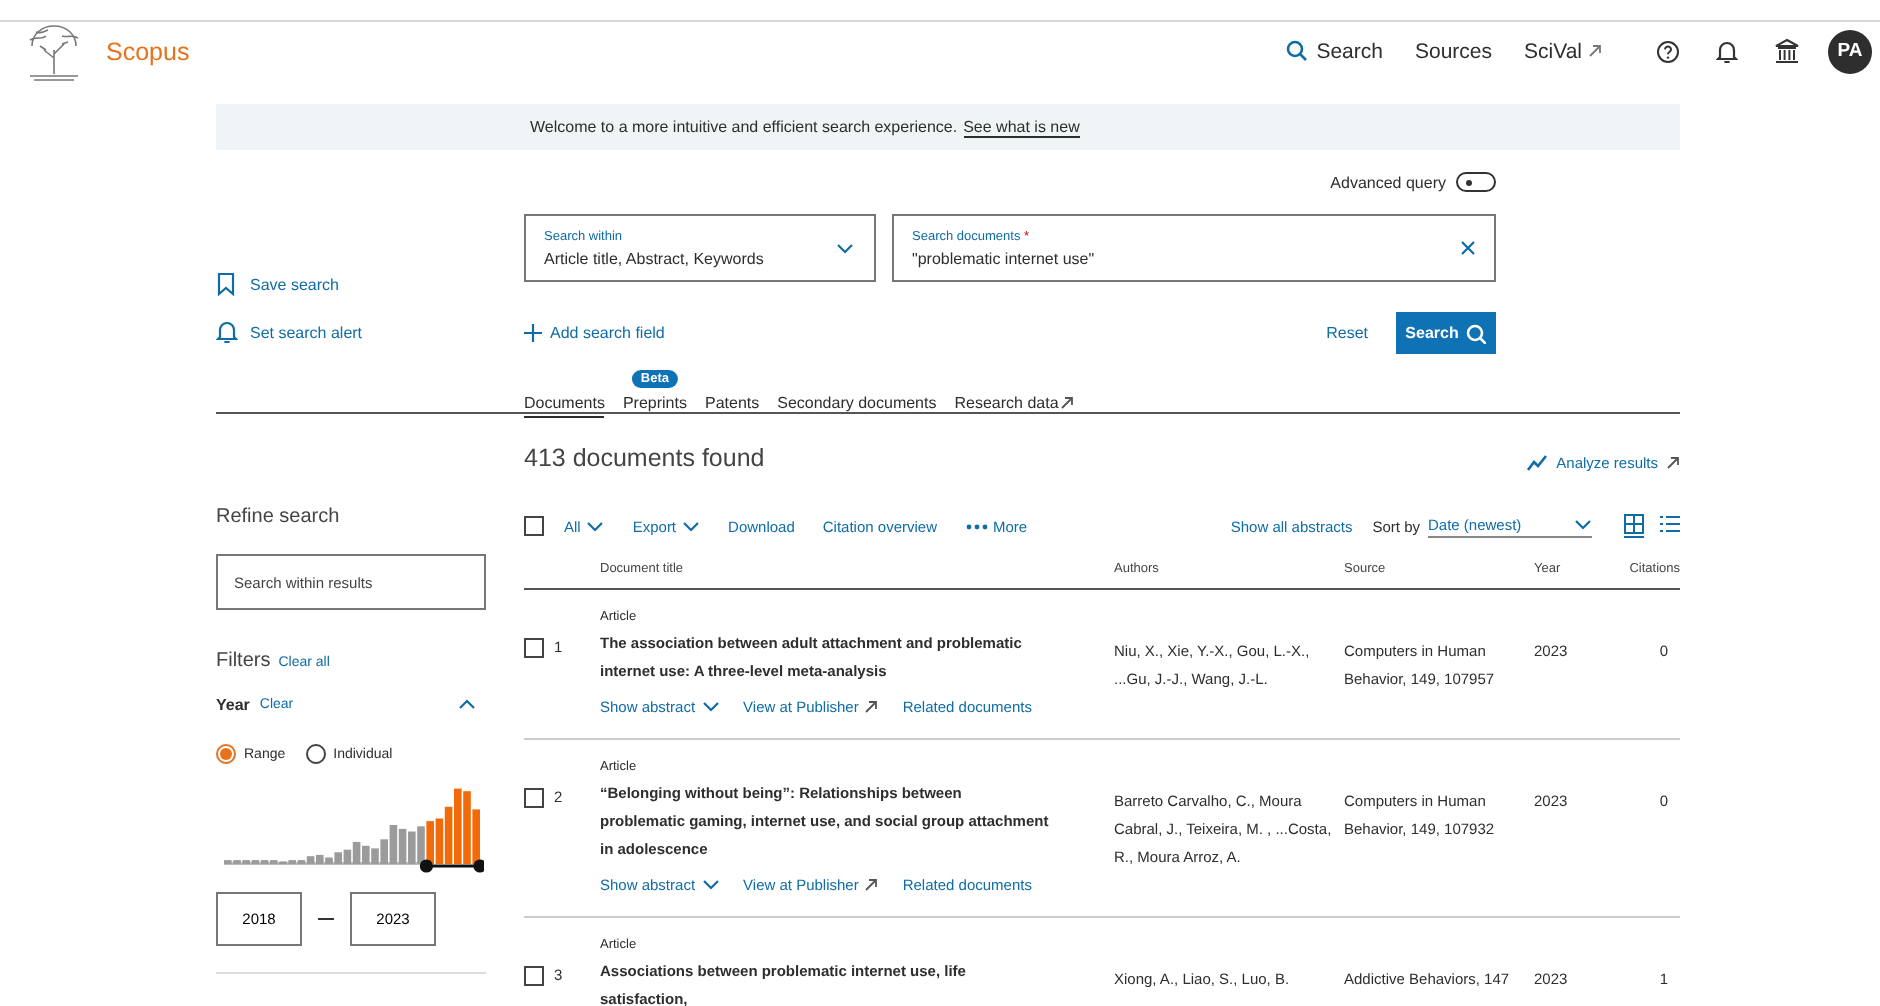 This screenshot has width=1880, height=1006. I want to click on select-all-checkbox, so click(534, 526).